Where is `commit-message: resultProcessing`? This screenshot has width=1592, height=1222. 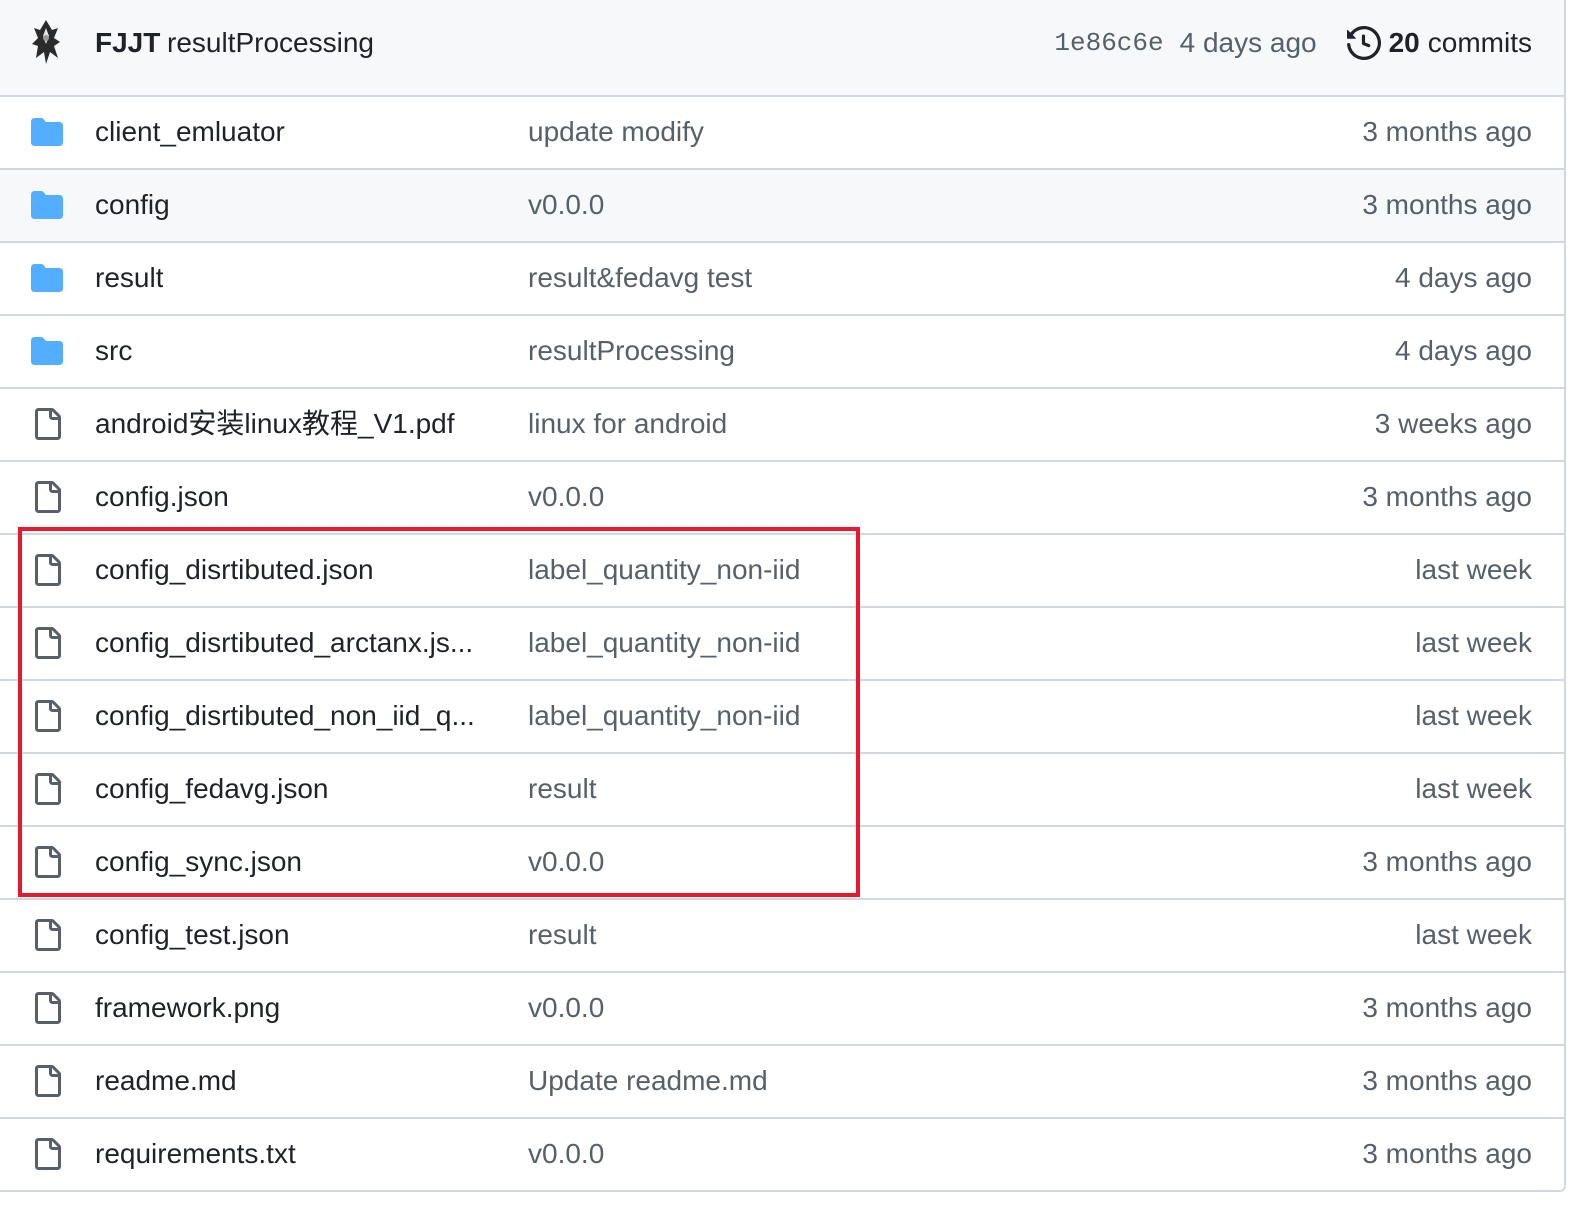
commit-message: resultProcessing is located at coordinates (270, 43).